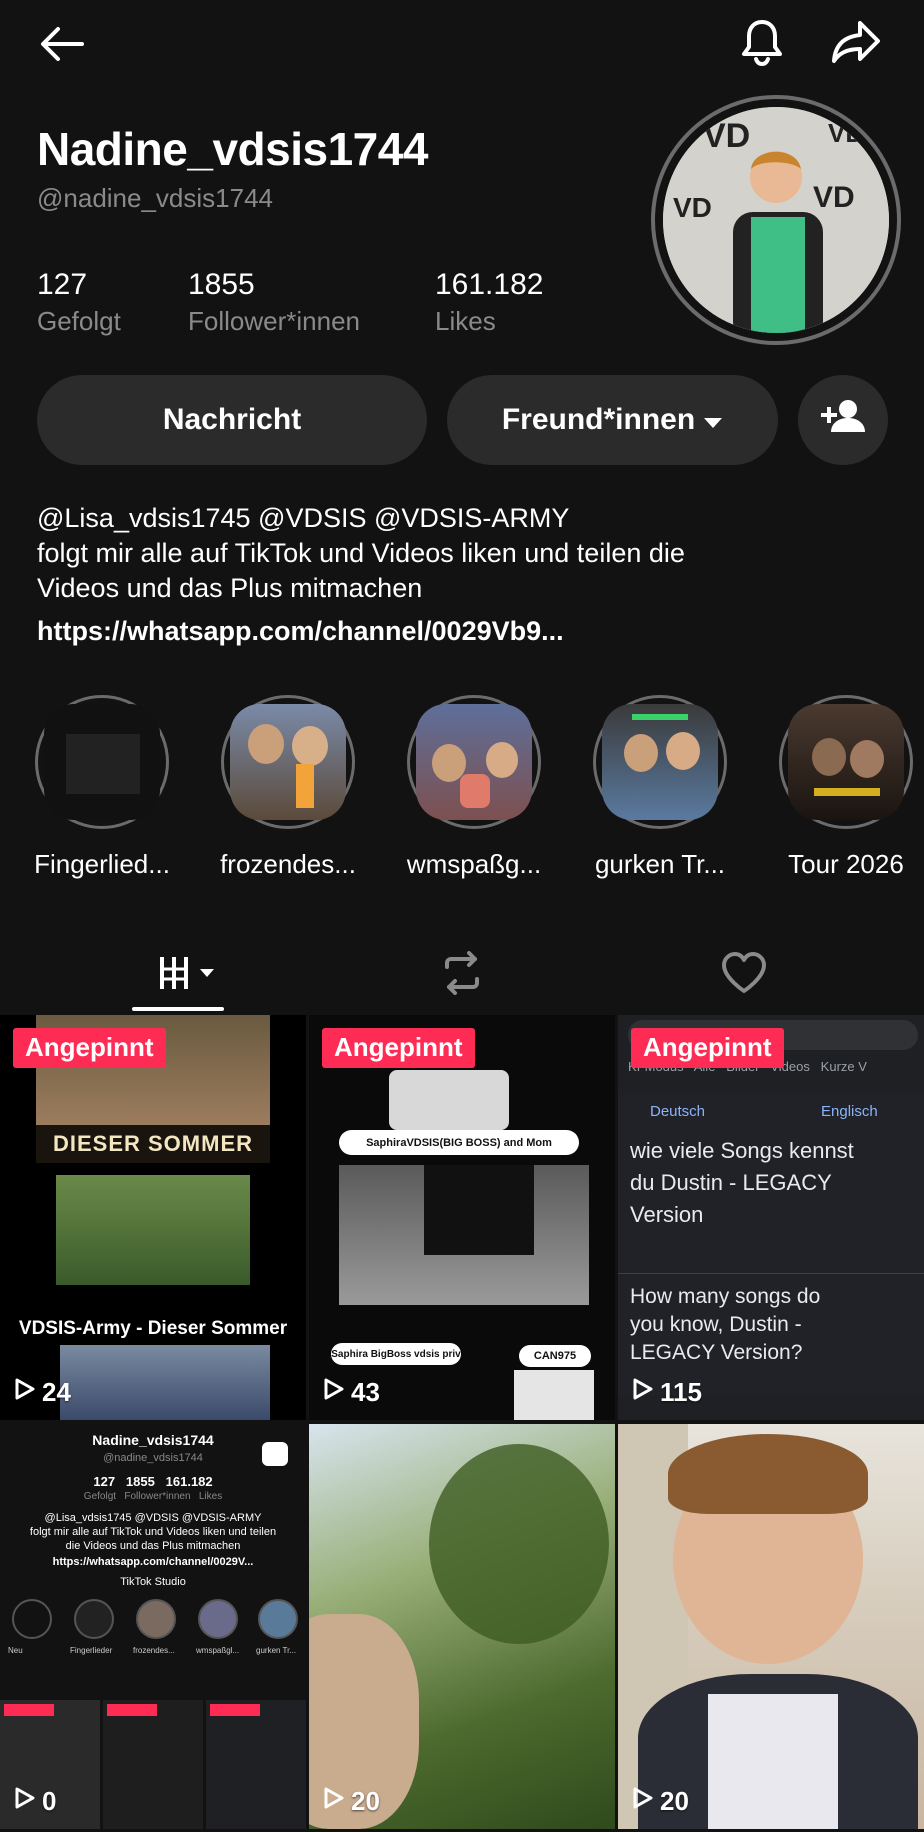 This screenshot has height=1832, width=924. I want to click on profile-avatar: VD VD VD VD, so click(776, 220).